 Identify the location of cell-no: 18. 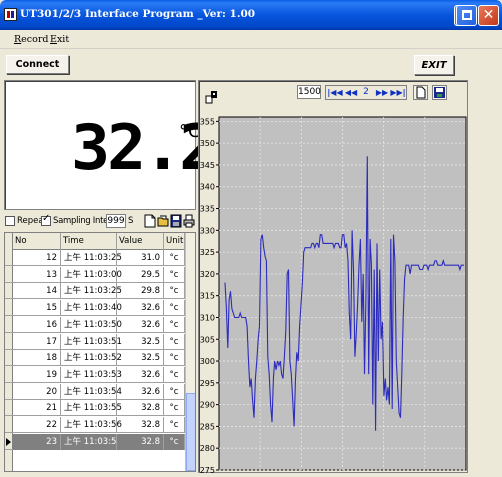
(37, 358).